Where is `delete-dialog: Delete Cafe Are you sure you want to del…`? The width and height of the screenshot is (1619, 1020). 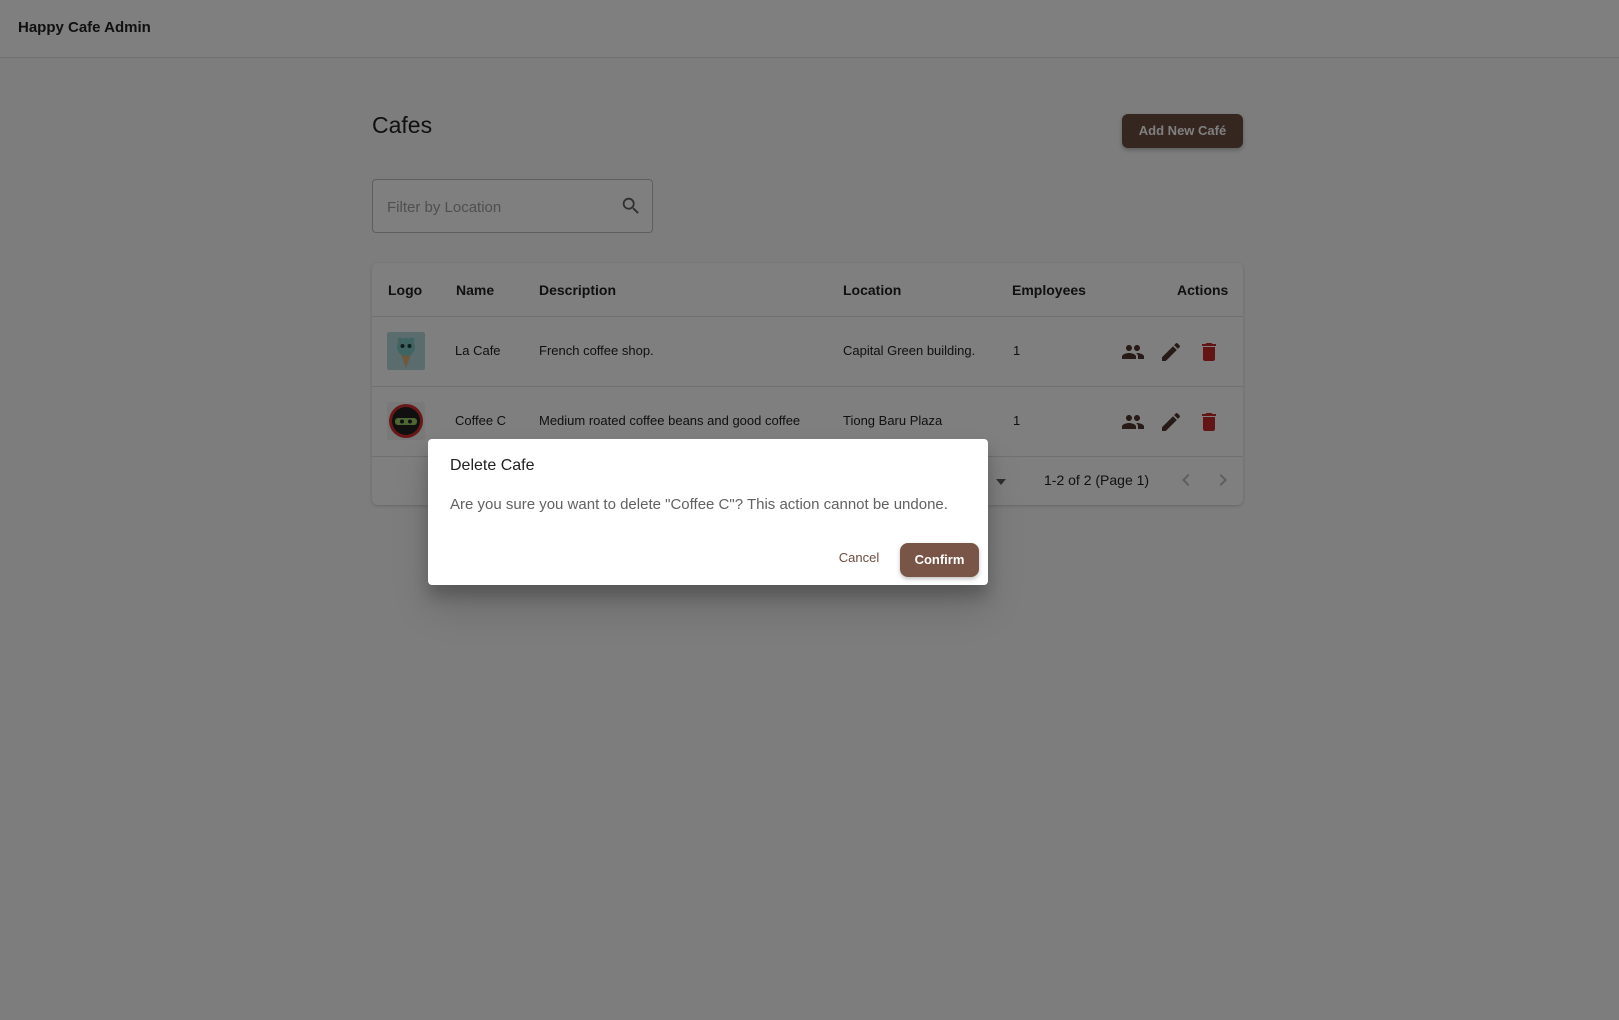
delete-dialog: Delete Cafe Are you sure you want to del… is located at coordinates (708, 512).